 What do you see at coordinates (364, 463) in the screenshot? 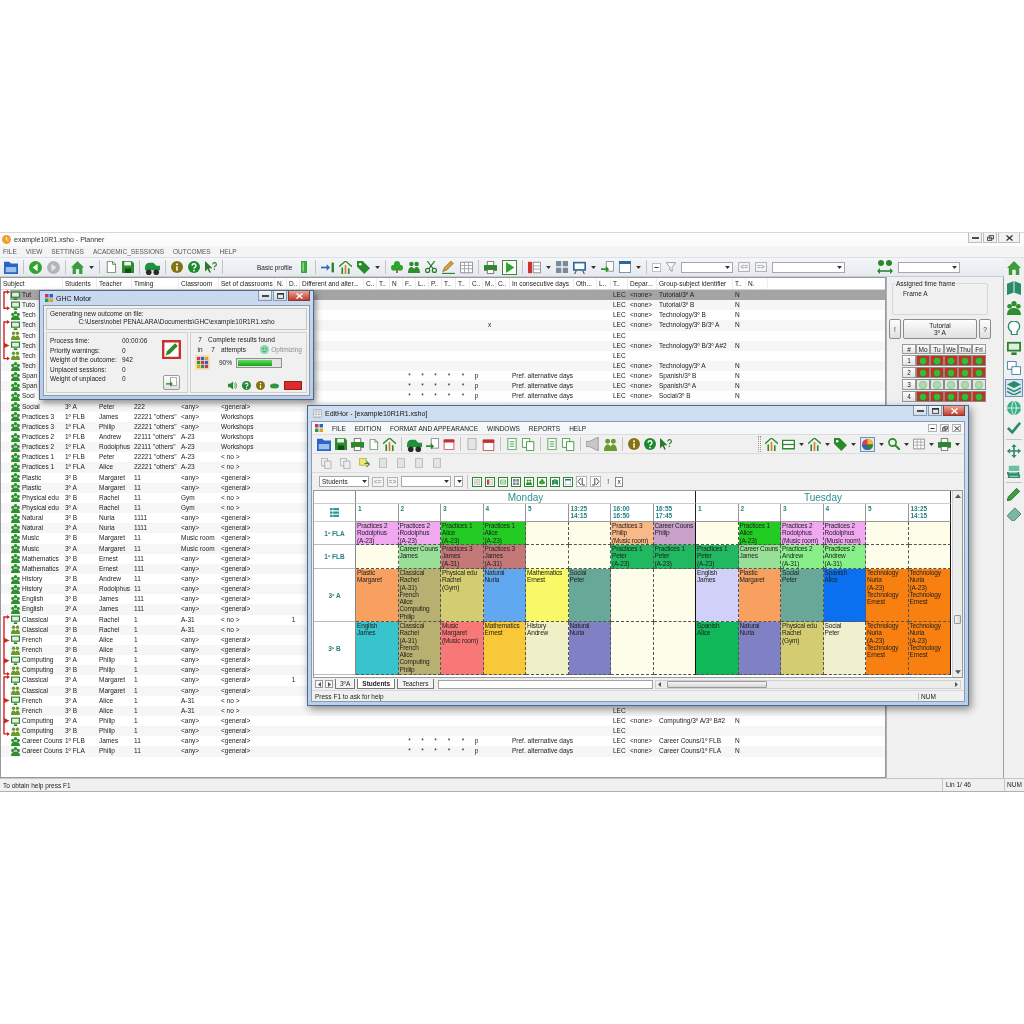
I see `import-icon` at bounding box center [364, 463].